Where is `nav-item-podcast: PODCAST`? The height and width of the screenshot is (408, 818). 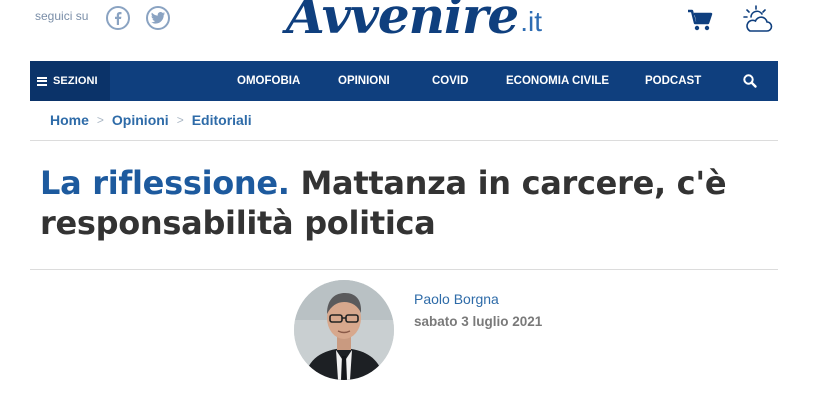
nav-item-podcast: PODCAST is located at coordinates (673, 81).